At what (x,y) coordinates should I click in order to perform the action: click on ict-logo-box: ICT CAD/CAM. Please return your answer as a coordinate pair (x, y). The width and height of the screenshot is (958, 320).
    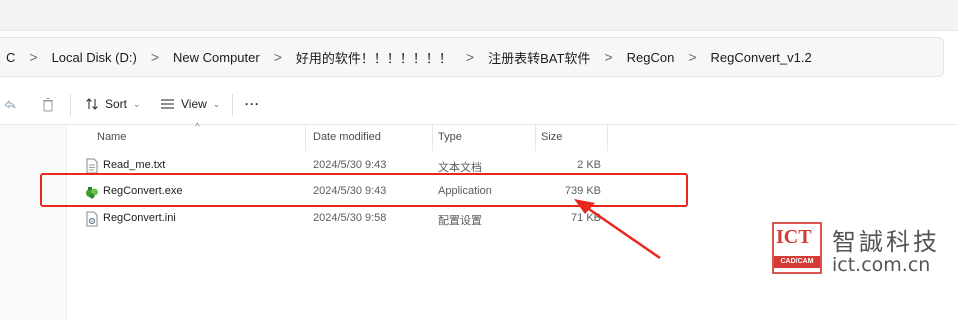
    Looking at the image, I should click on (797, 248).